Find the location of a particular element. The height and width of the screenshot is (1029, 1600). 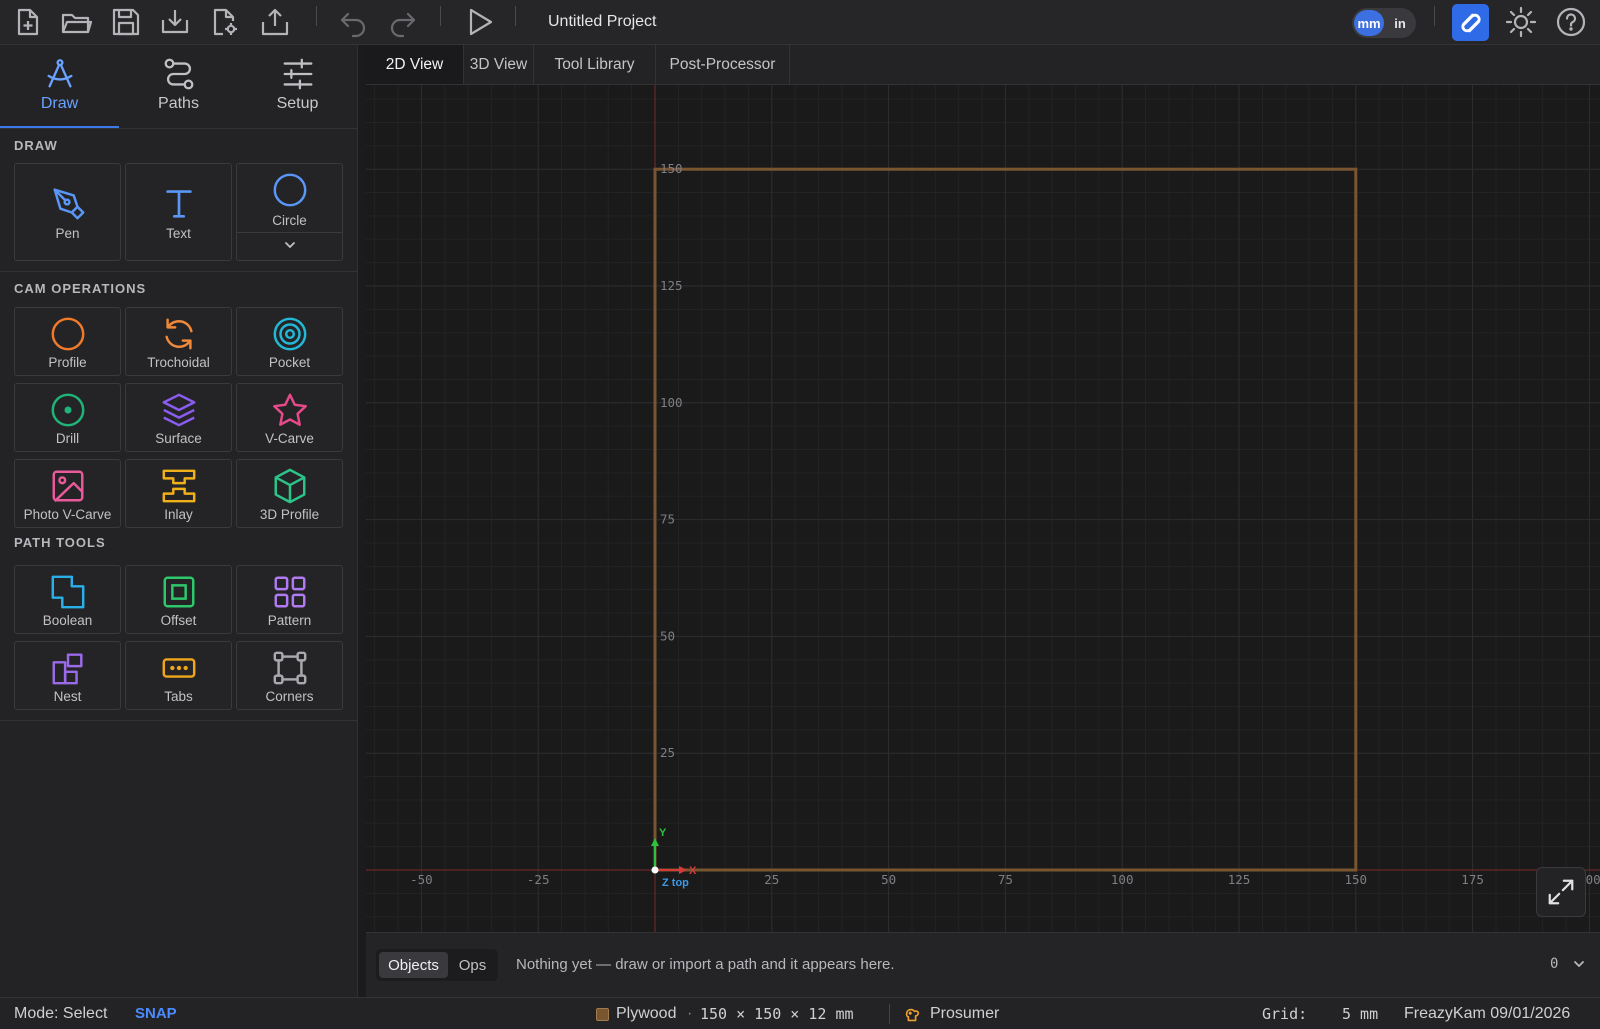

snap-toggle: SNAP is located at coordinates (156, 1013).